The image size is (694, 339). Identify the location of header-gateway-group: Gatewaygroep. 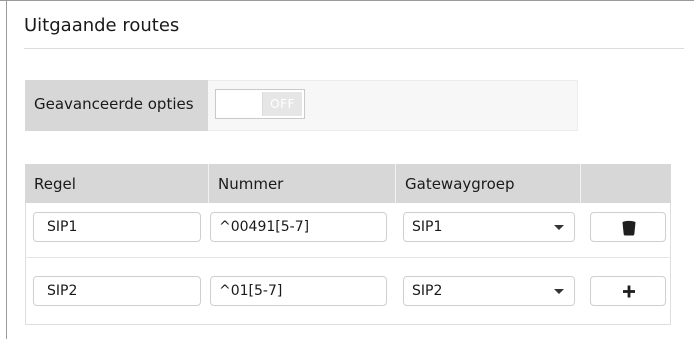
(460, 184).